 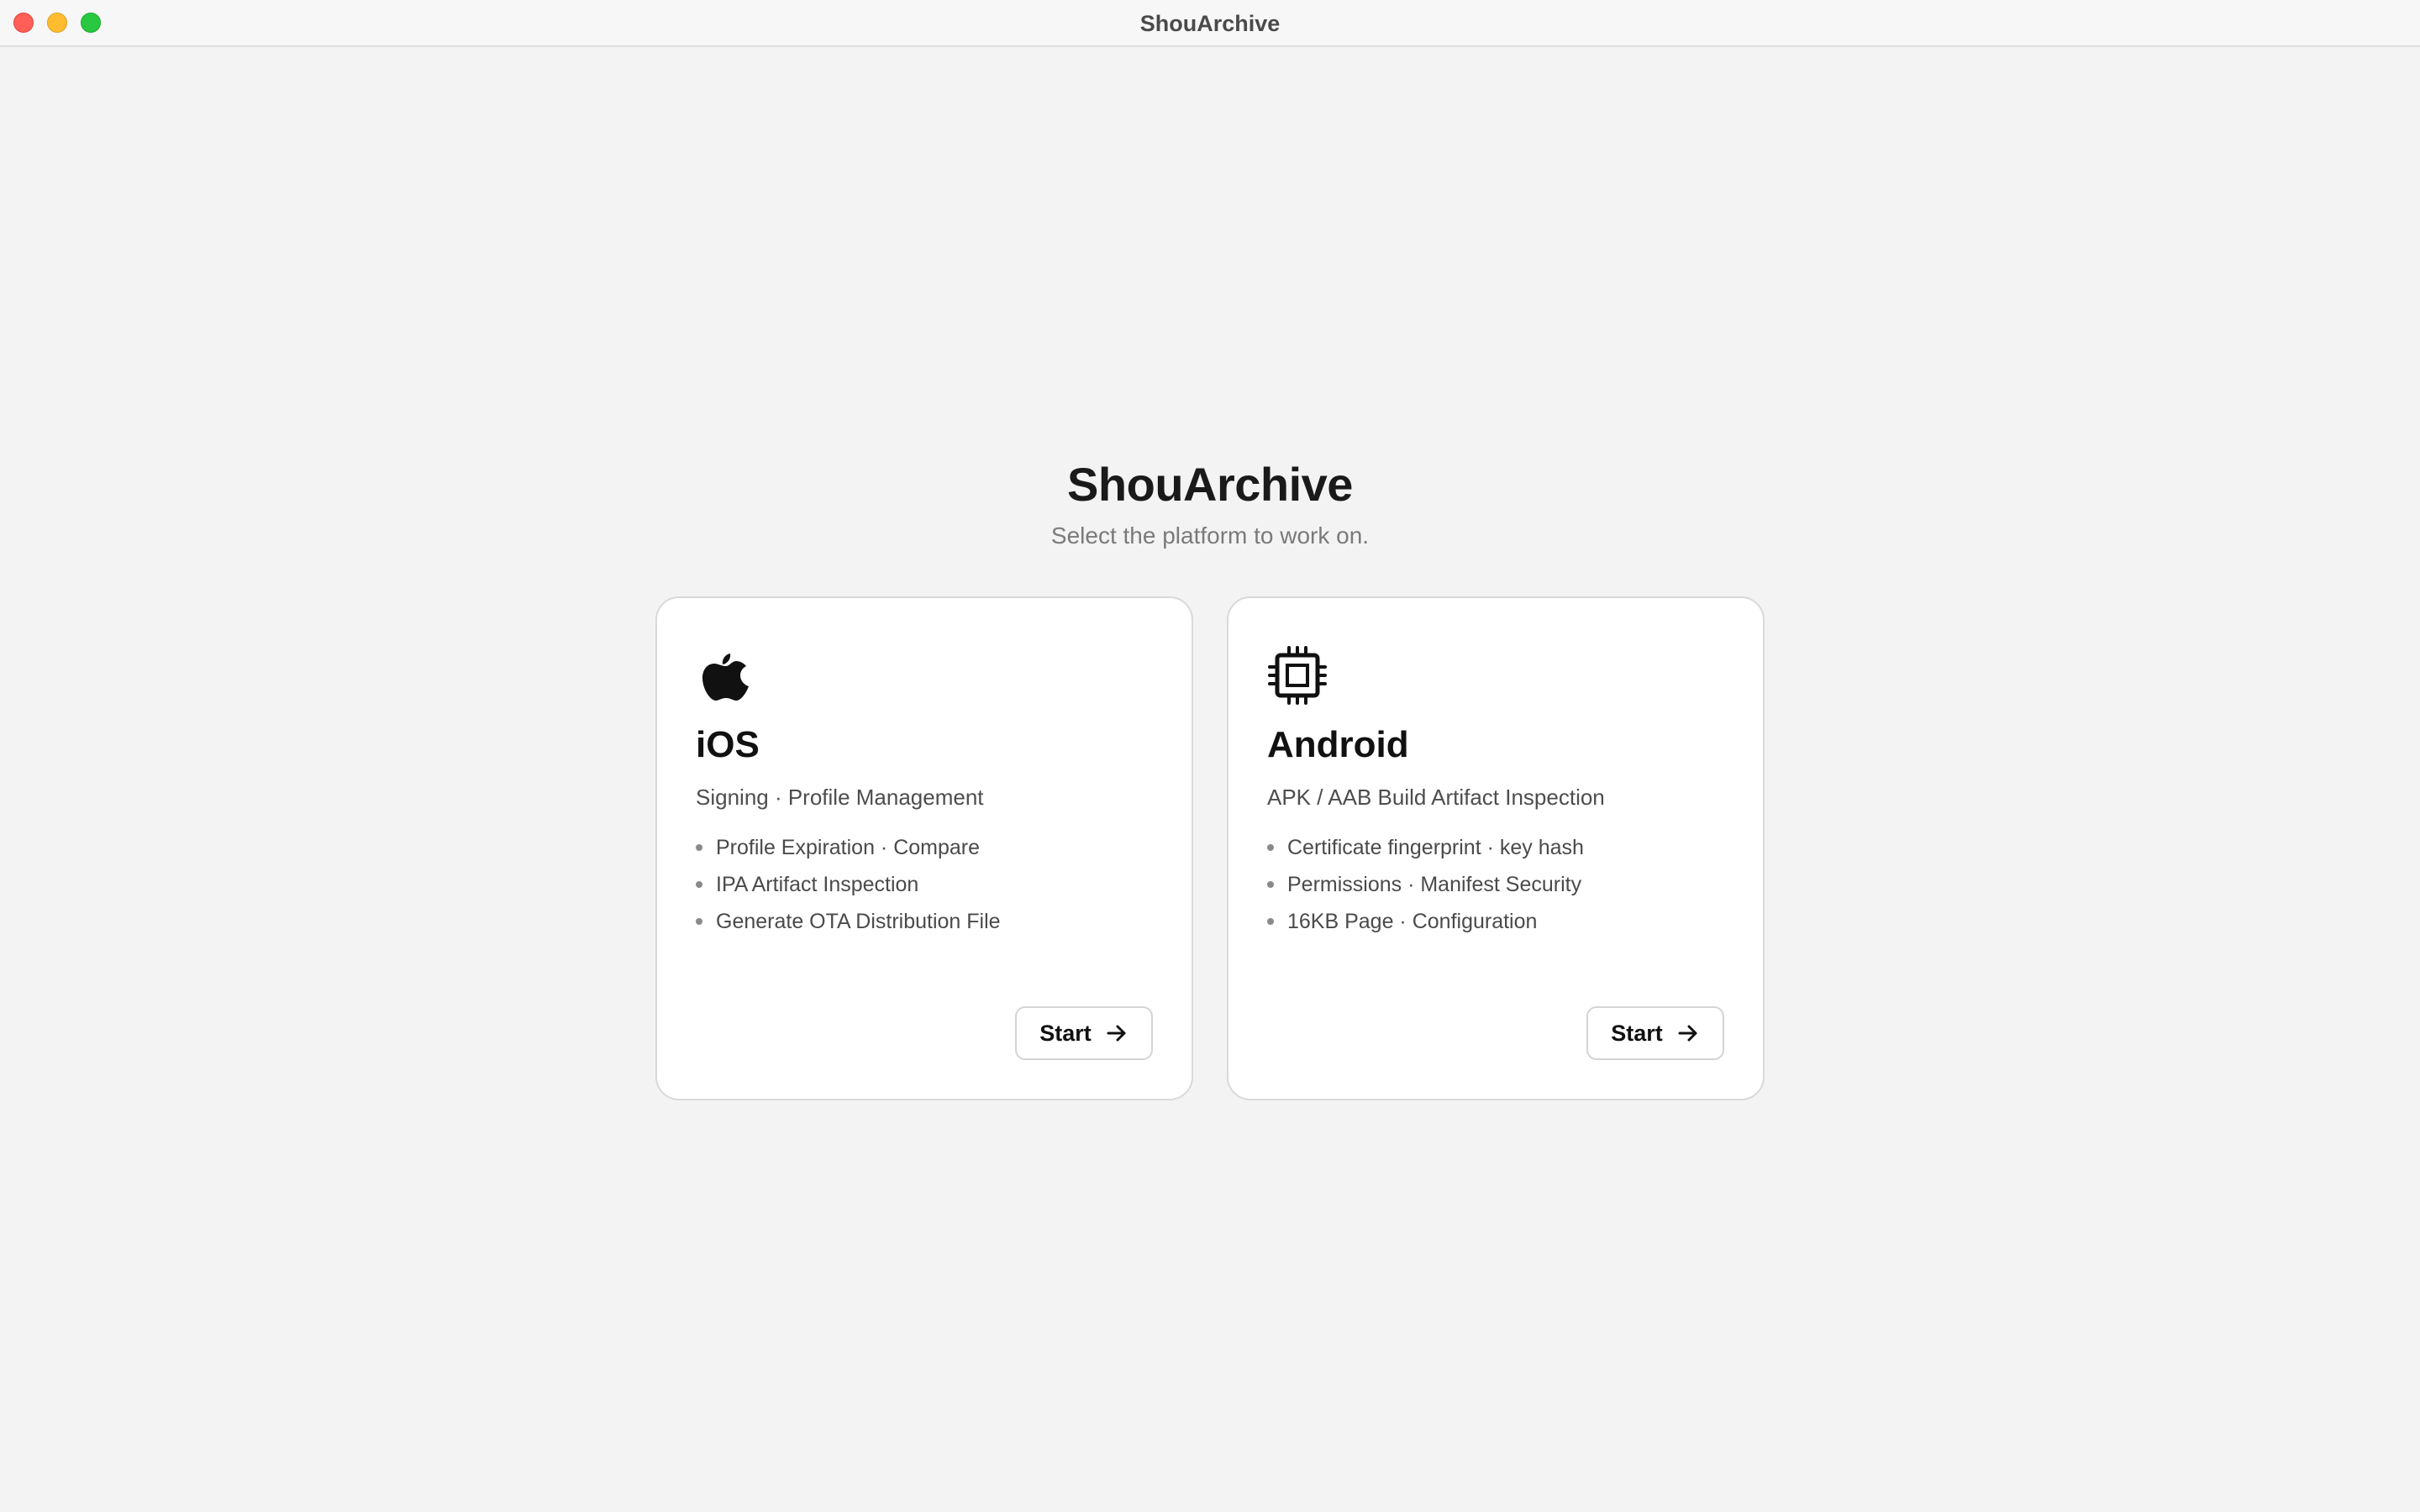 I want to click on ios-start-label: Start, so click(x=1065, y=1033).